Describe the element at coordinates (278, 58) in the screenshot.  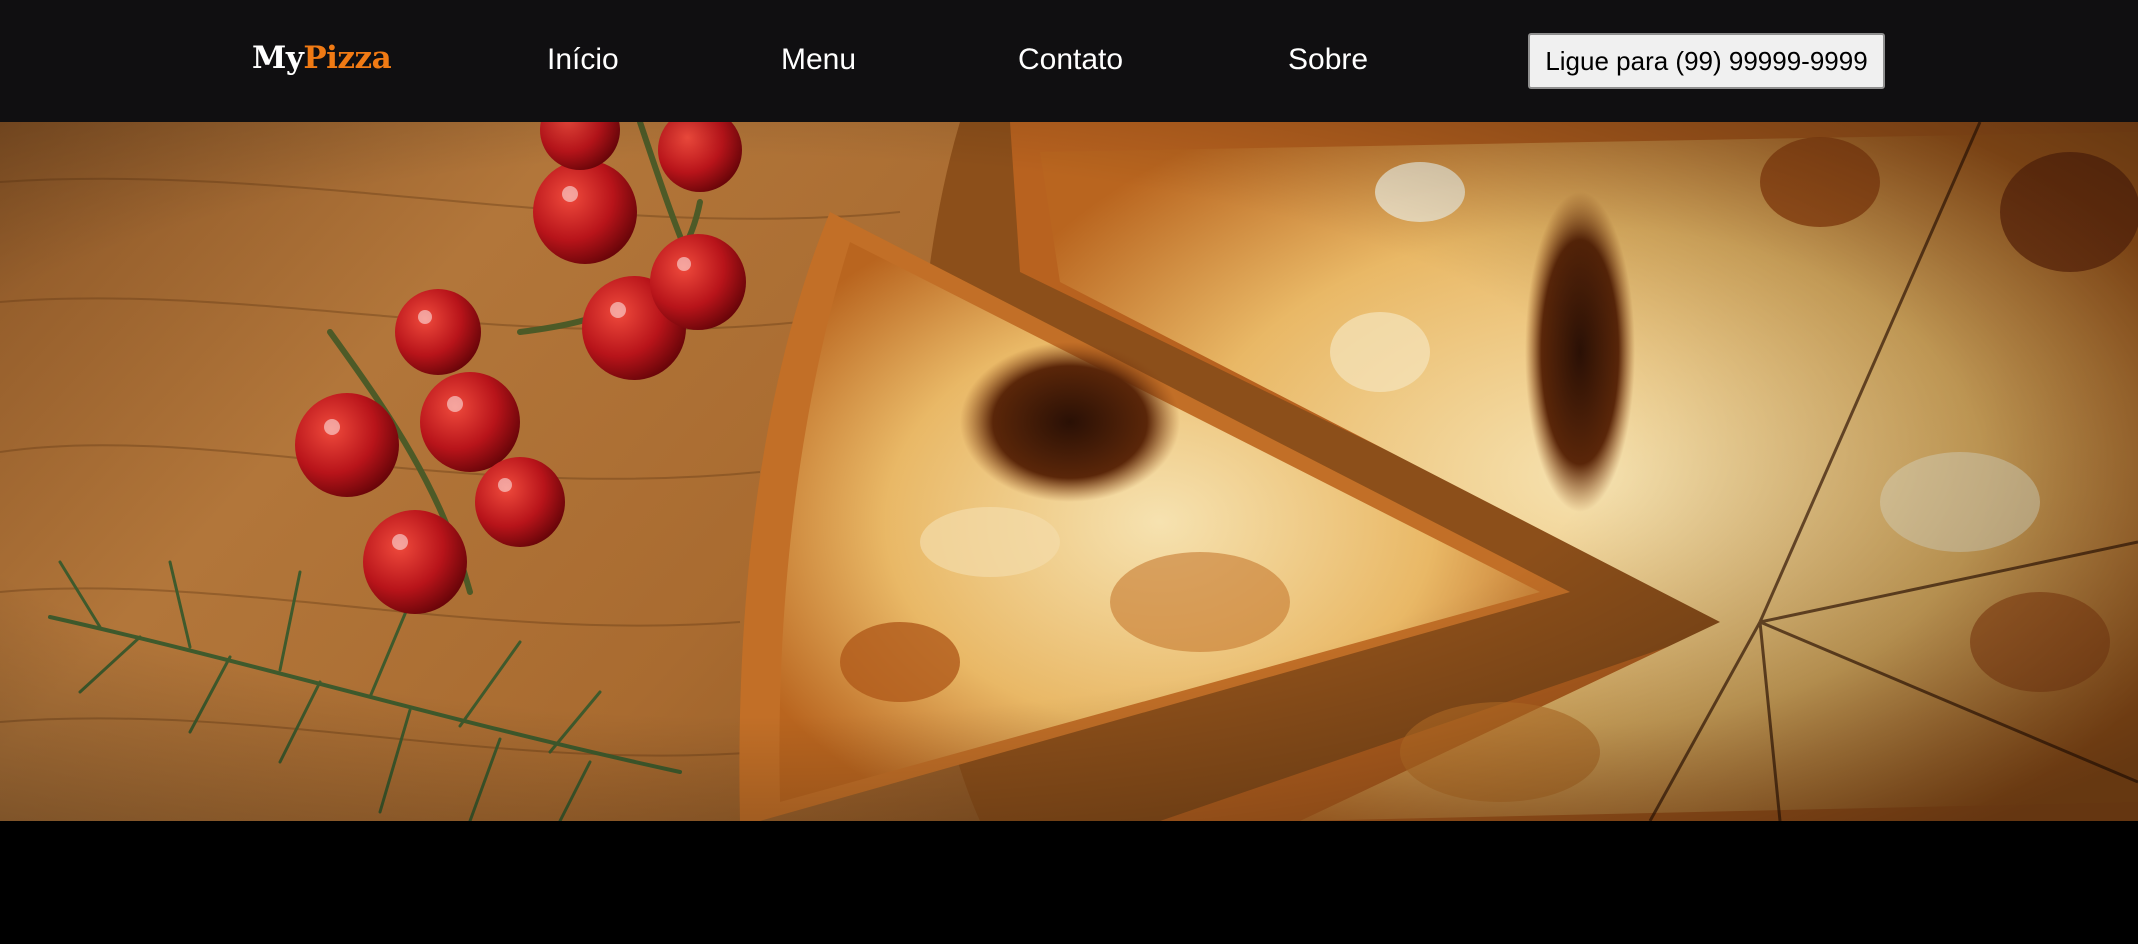
I see `logo-text-my: My` at that location.